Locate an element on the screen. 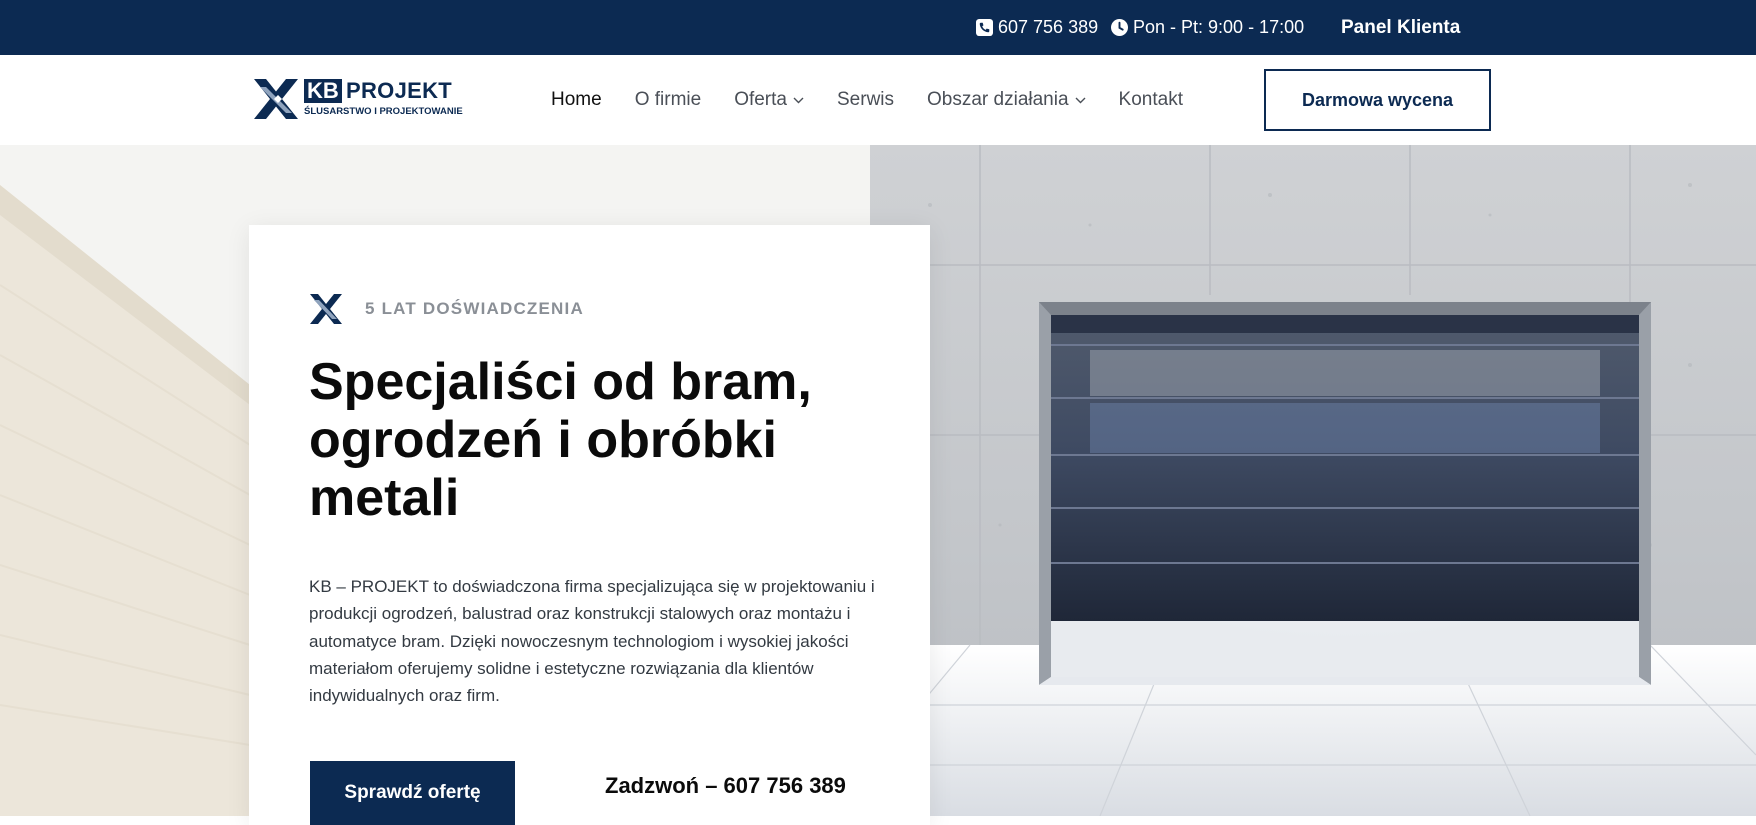 The image size is (1756, 825). call-phone-link: Zadzwoń – 607 756 389 is located at coordinates (725, 786).